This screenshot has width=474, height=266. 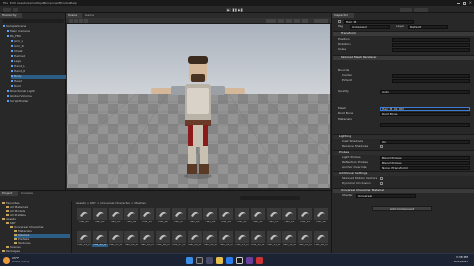 What do you see at coordinates (425, 158) in the screenshot?
I see `light-probes-dropdown: Blend Probes` at bounding box center [425, 158].